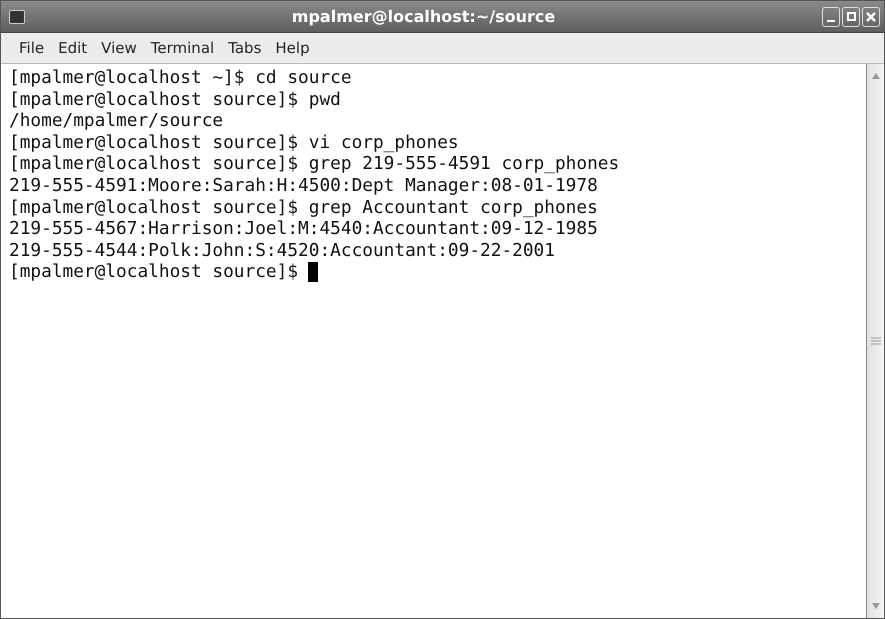  I want to click on close-button, so click(871, 16).